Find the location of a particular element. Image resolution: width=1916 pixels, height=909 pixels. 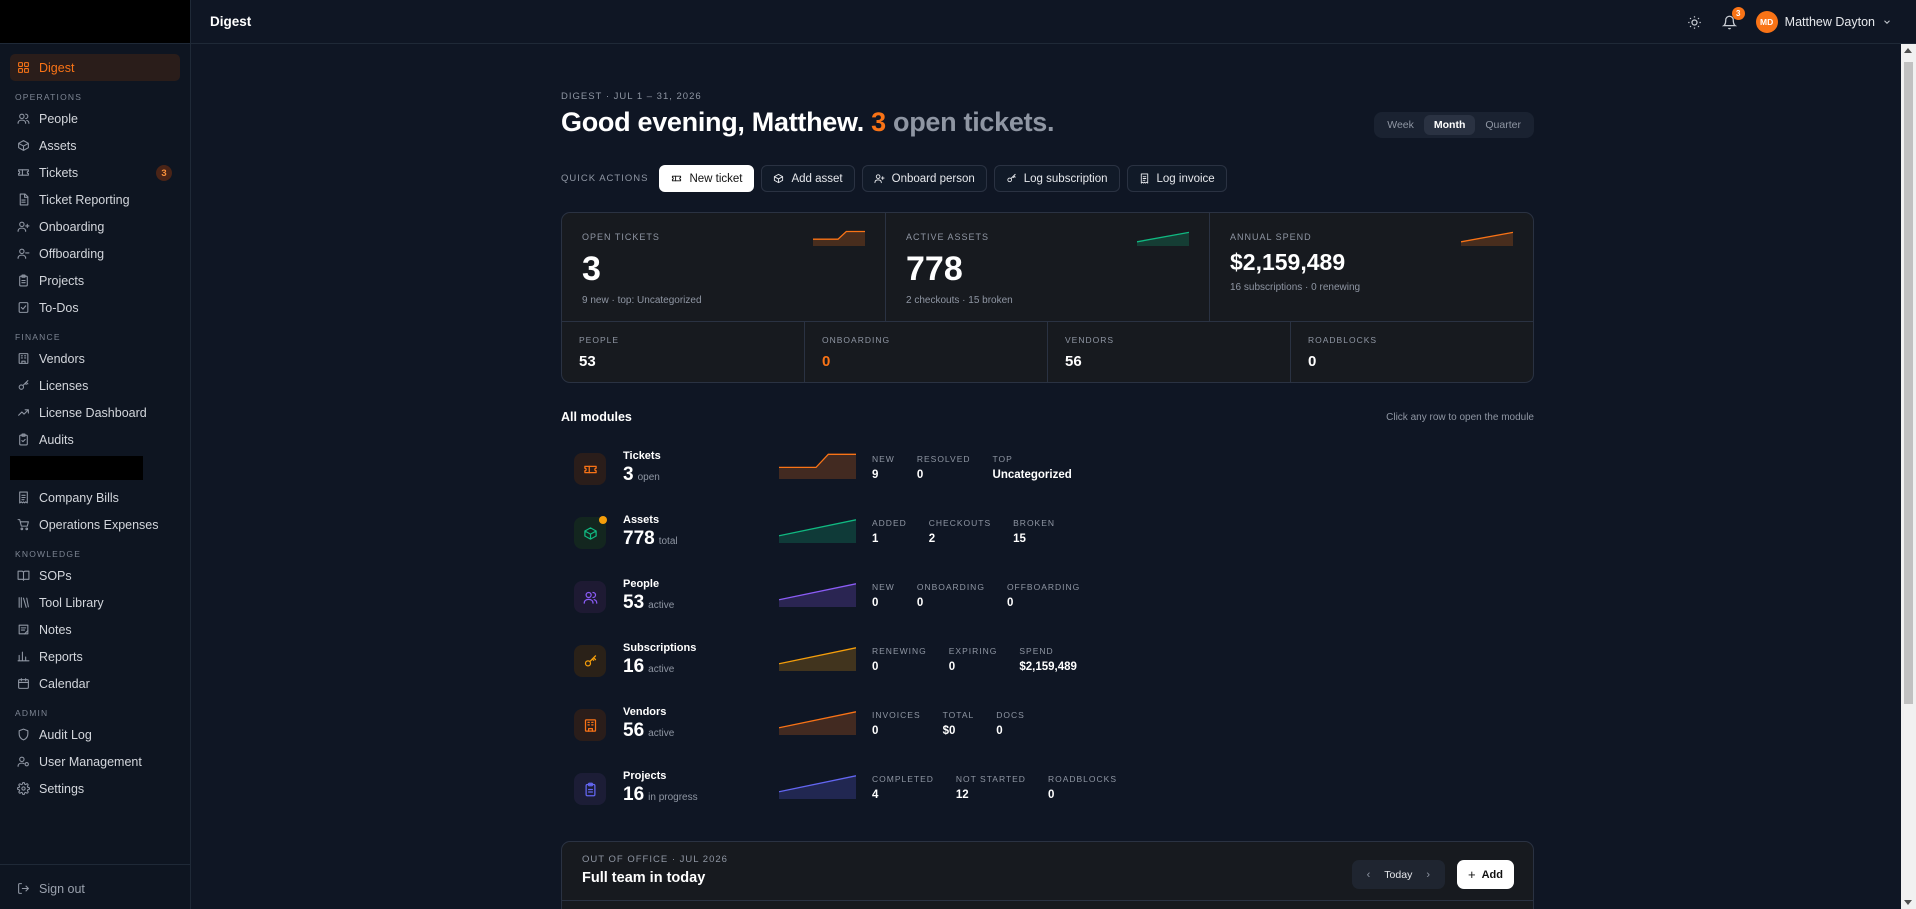

sidebar-item-user-management: User Management is located at coordinates (95, 761).